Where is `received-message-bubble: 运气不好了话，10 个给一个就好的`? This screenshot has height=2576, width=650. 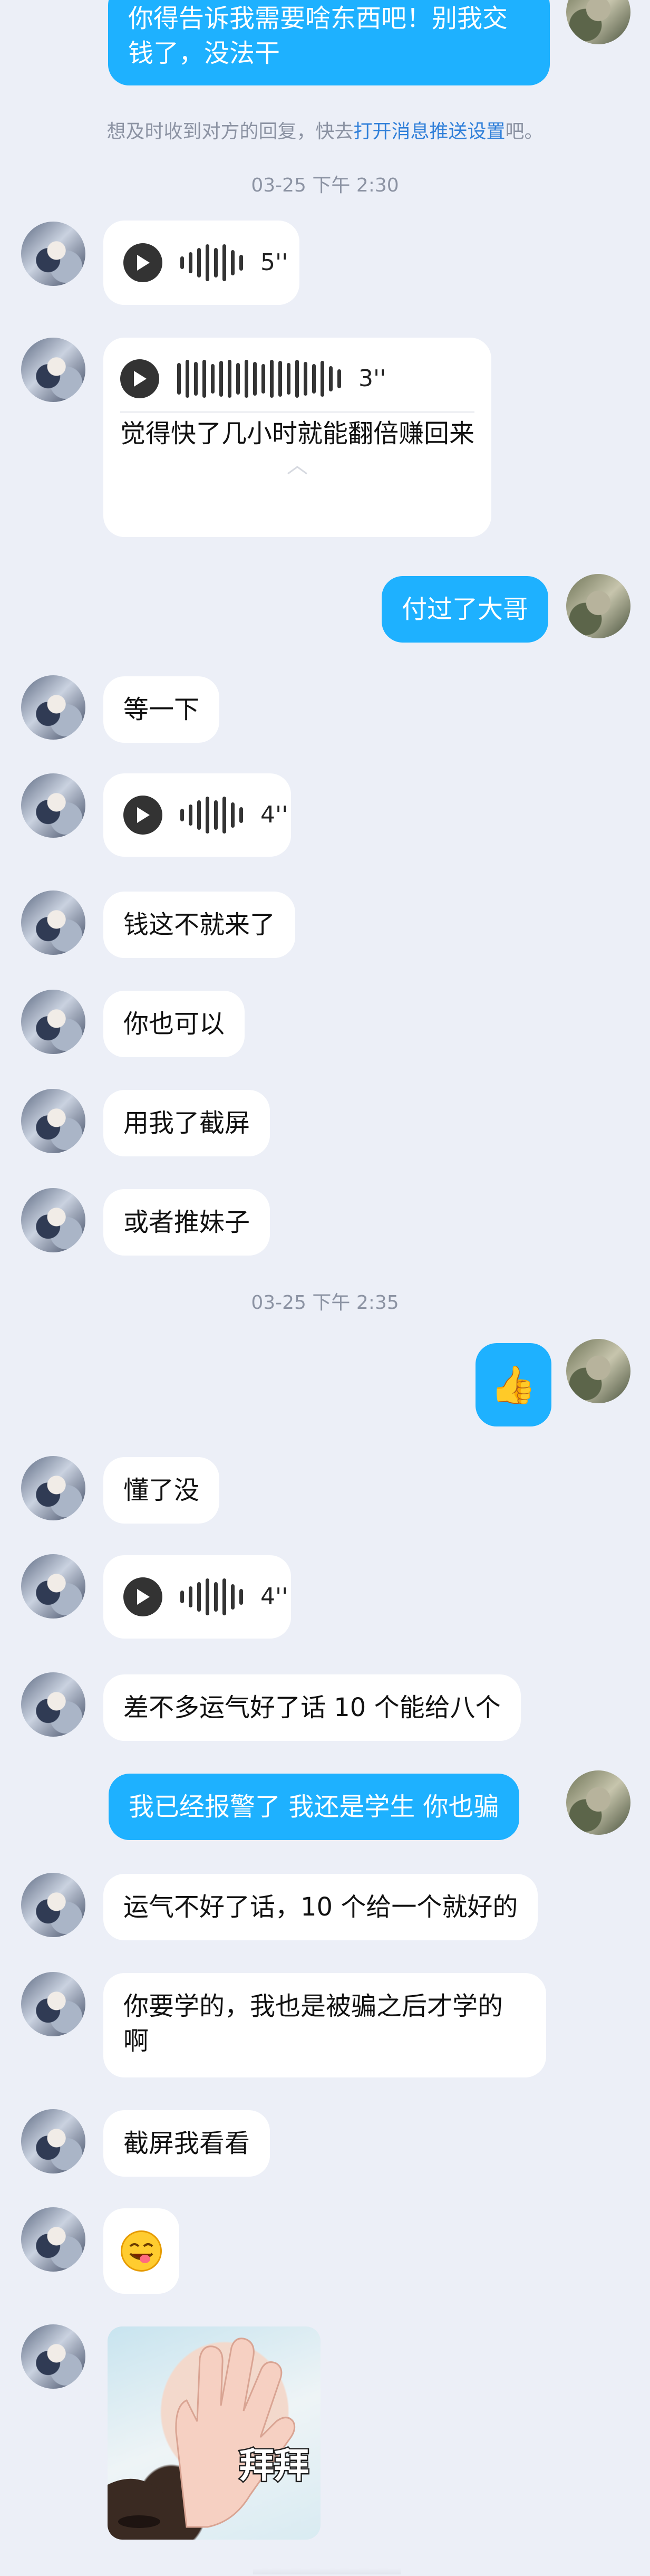 received-message-bubble: 运气不好了话，10 个给一个就好的 is located at coordinates (320, 1907).